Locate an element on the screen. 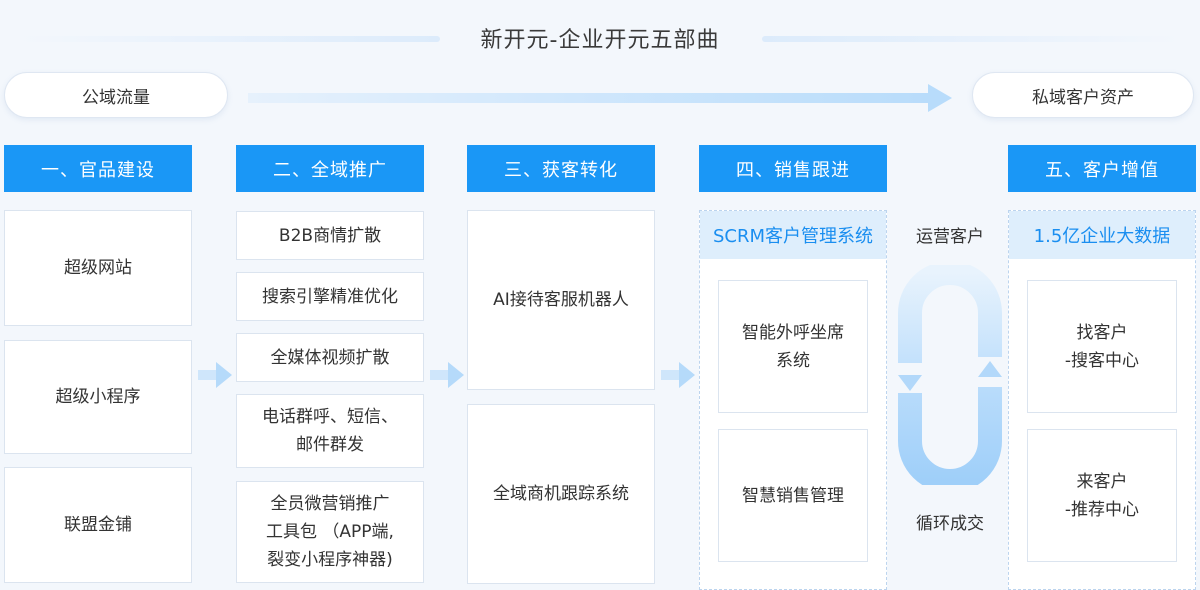 The height and width of the screenshot is (590, 1200). stage-1-card: 超级网站 is located at coordinates (98, 268).